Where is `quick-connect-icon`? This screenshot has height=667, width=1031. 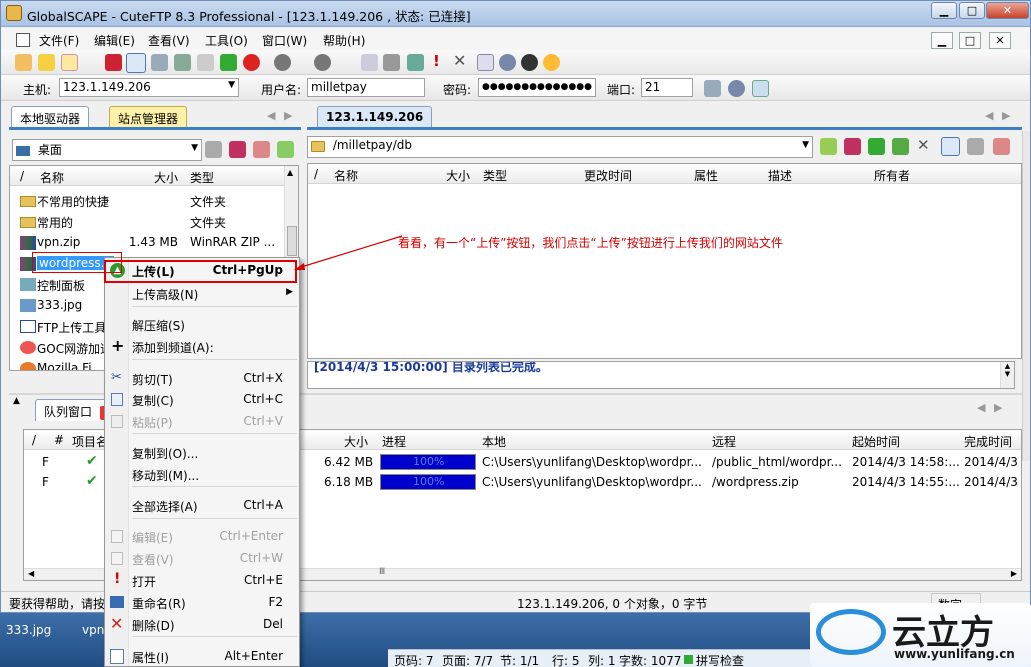 quick-connect-icon is located at coordinates (712, 88).